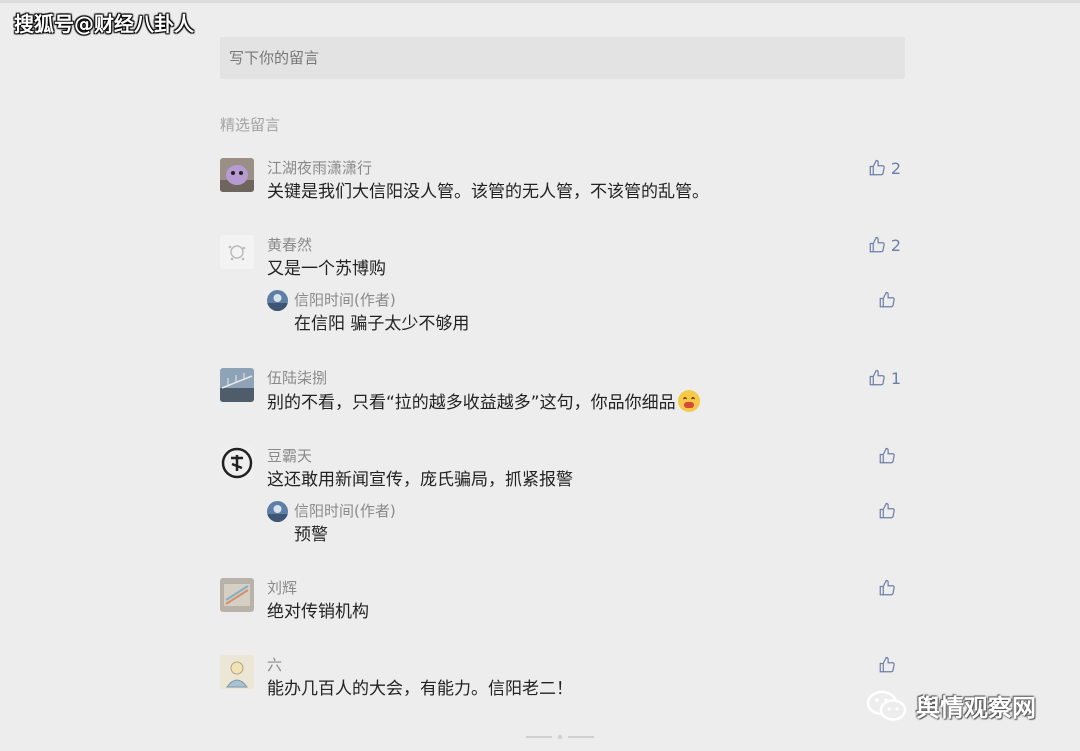 Image resolution: width=1080 pixels, height=751 pixels. What do you see at coordinates (326, 269) in the screenshot?
I see `comment-text: 又是一个苏博购` at bounding box center [326, 269].